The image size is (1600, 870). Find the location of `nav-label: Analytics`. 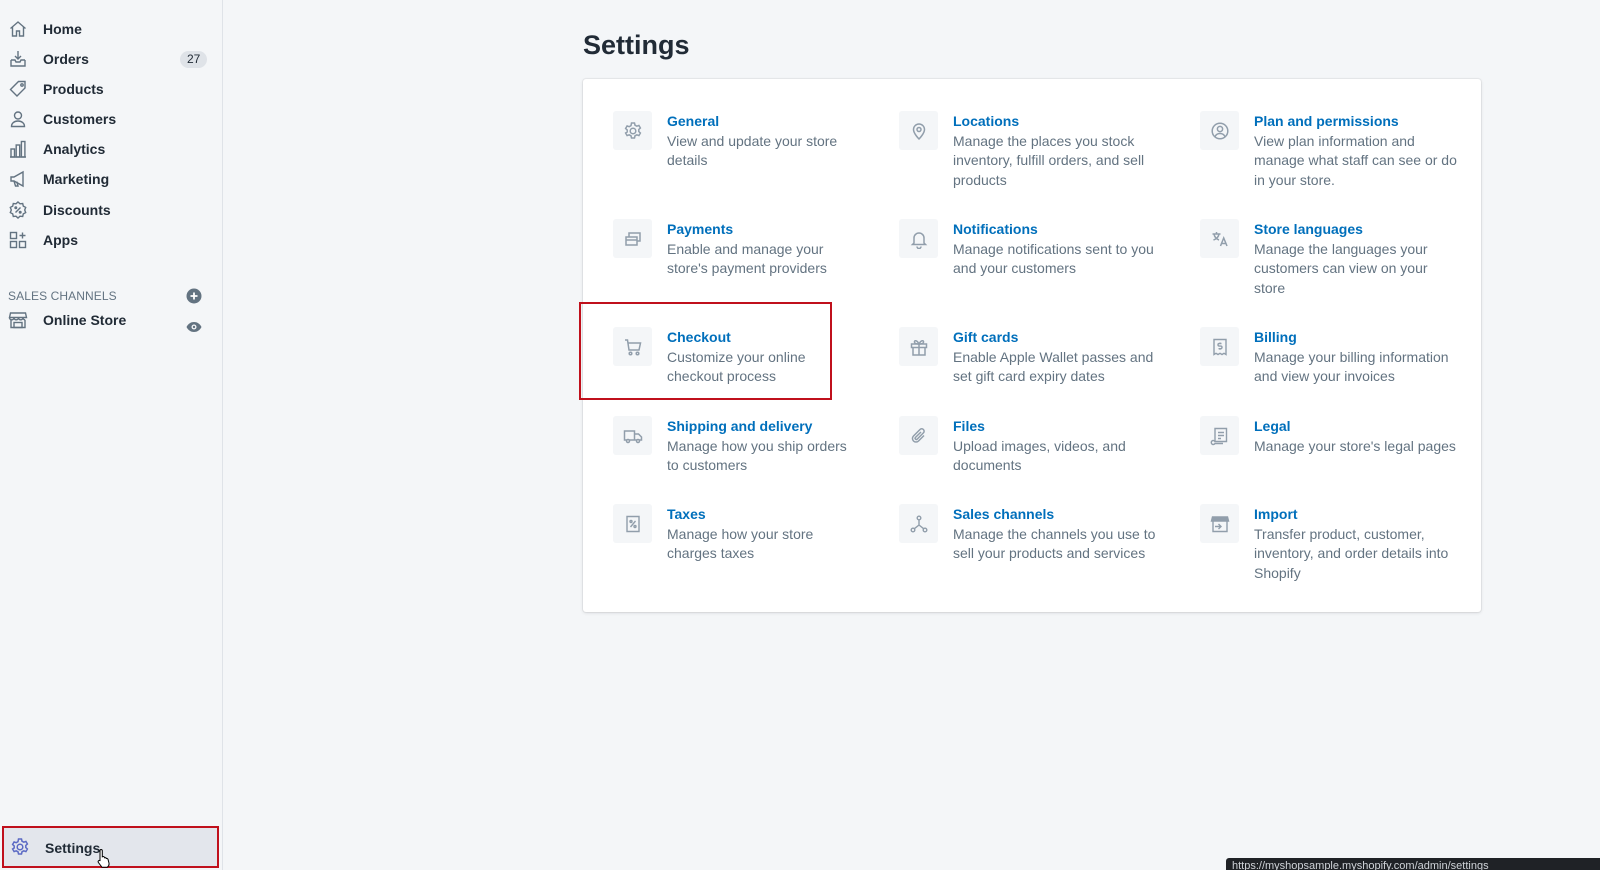

nav-label: Analytics is located at coordinates (74, 149).